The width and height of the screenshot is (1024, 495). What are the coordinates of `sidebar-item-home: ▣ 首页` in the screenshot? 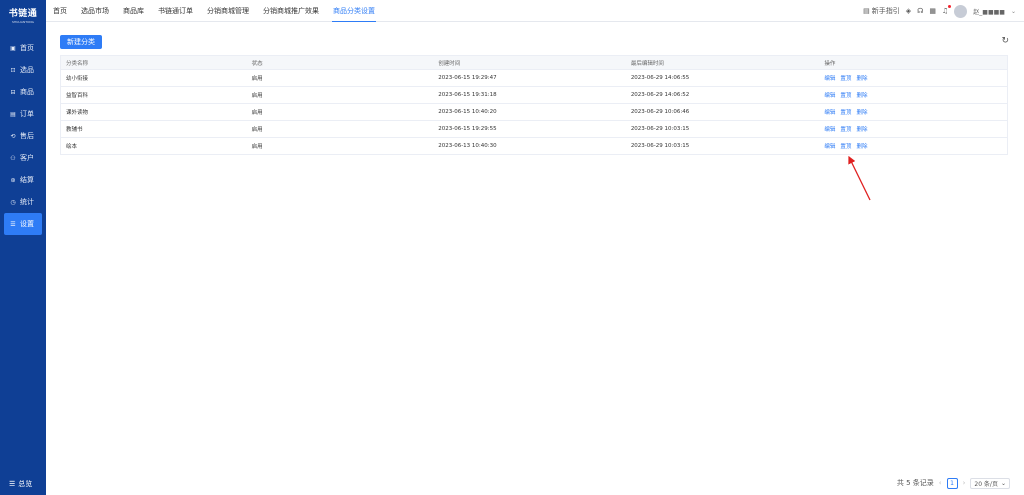 It's located at (23, 48).